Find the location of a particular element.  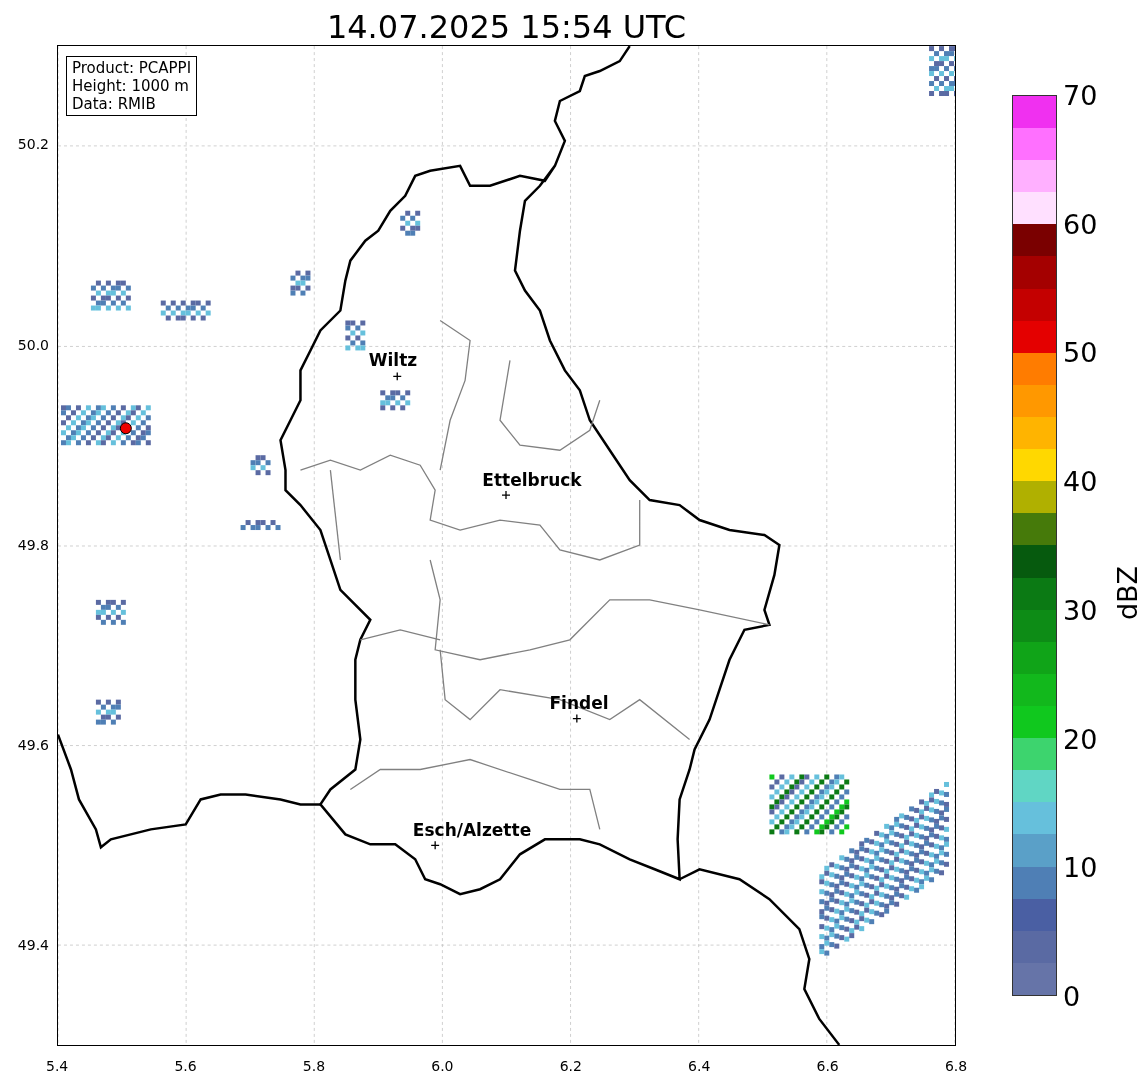

colorbar-tick-label: 30 is located at coordinates (1080, 610).